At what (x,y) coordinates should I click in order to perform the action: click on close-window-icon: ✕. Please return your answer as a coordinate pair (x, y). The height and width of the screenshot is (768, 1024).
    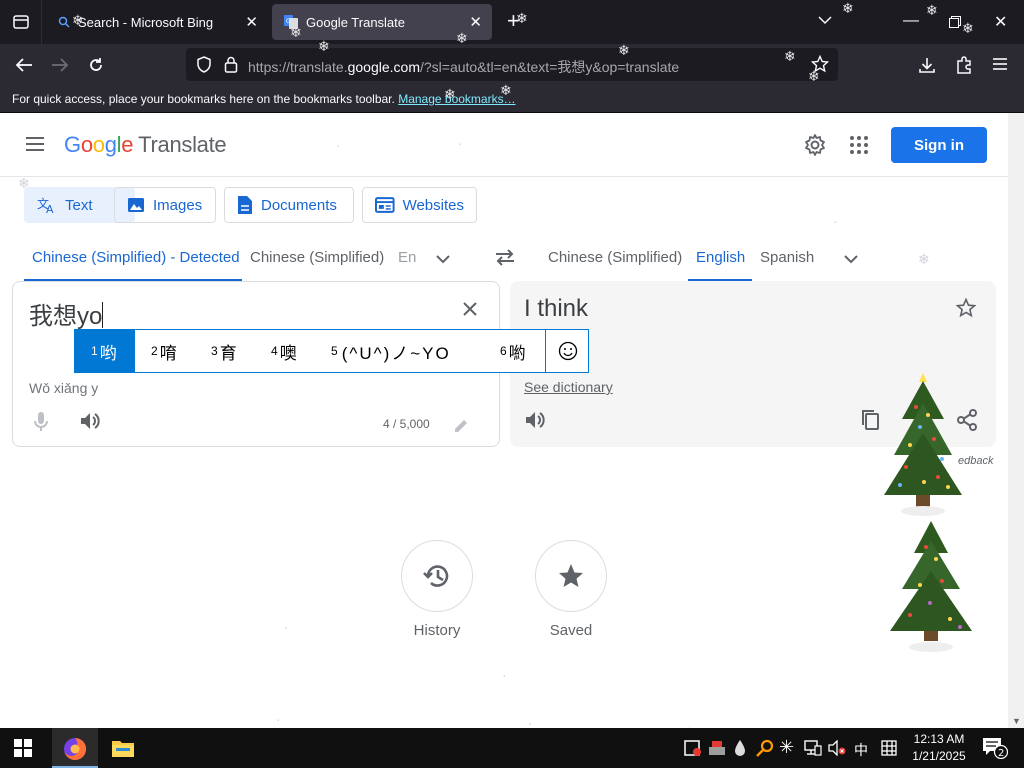
    Looking at the image, I should click on (1000, 22).